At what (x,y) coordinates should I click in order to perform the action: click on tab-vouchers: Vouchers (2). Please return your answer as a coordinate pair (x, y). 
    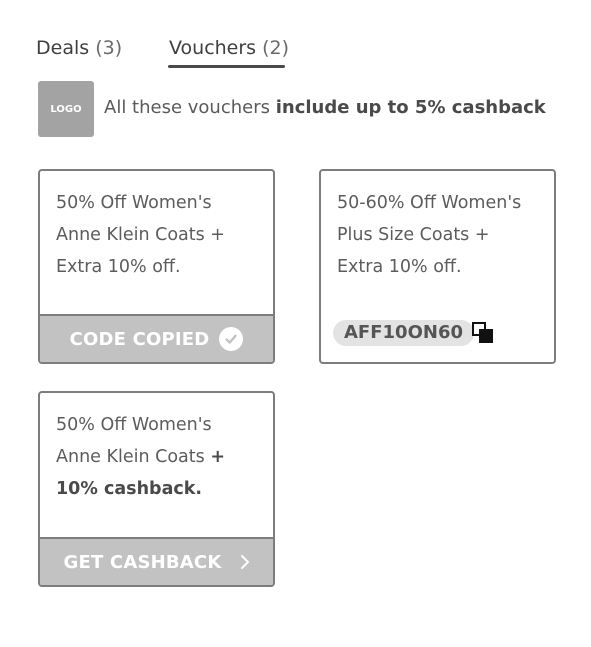
    Looking at the image, I should click on (229, 48).